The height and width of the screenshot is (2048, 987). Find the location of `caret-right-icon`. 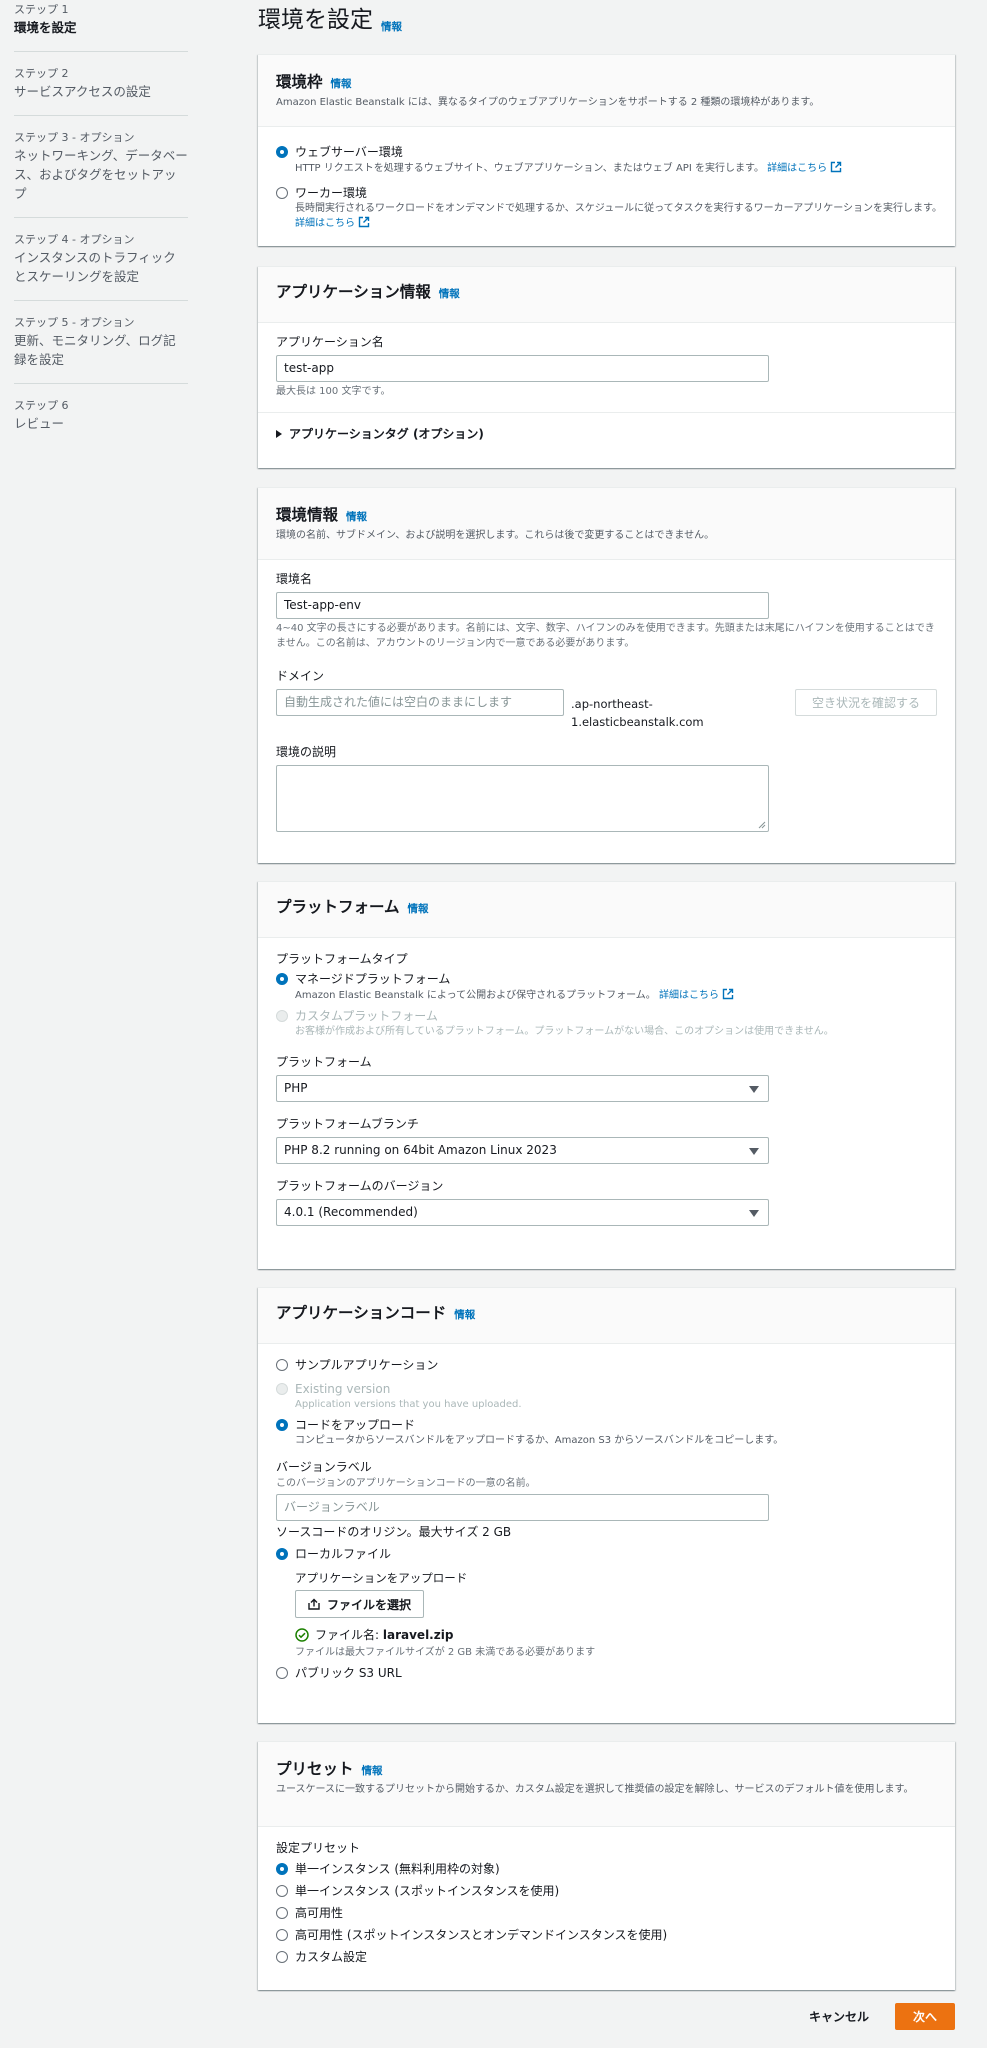

caret-right-icon is located at coordinates (279, 433).